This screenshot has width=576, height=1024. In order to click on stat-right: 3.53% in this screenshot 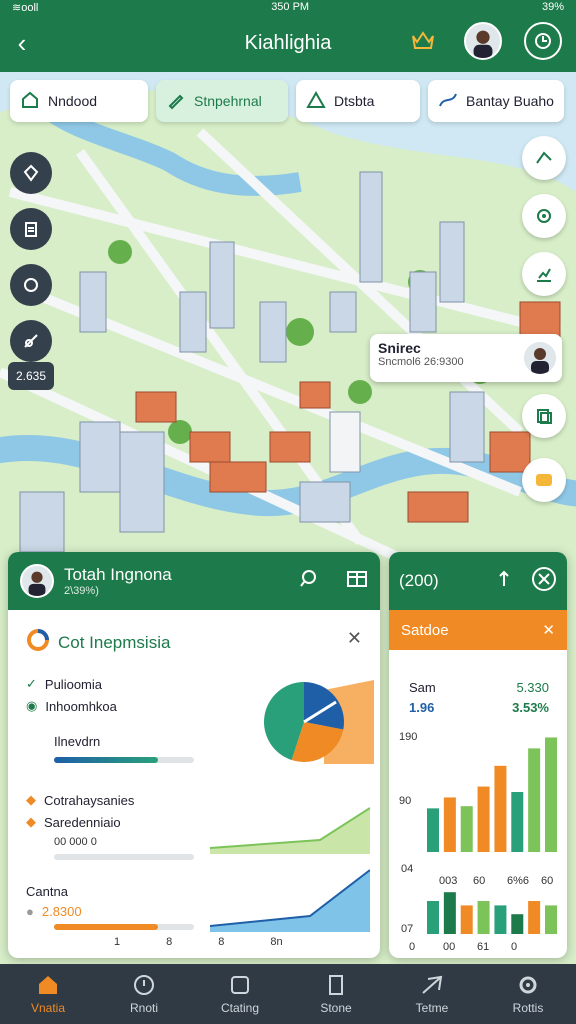, I will do `click(530, 707)`.